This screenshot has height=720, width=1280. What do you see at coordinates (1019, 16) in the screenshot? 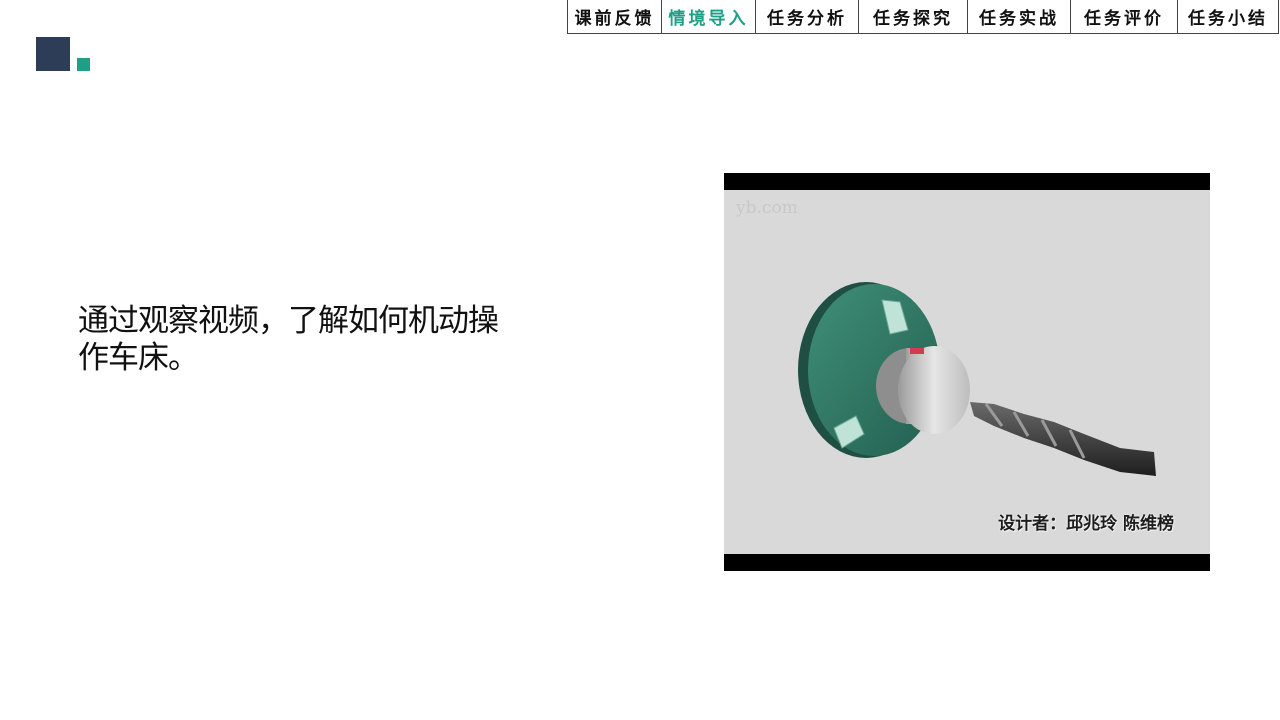
I see `tab-task-practice: 任务实战` at bounding box center [1019, 16].